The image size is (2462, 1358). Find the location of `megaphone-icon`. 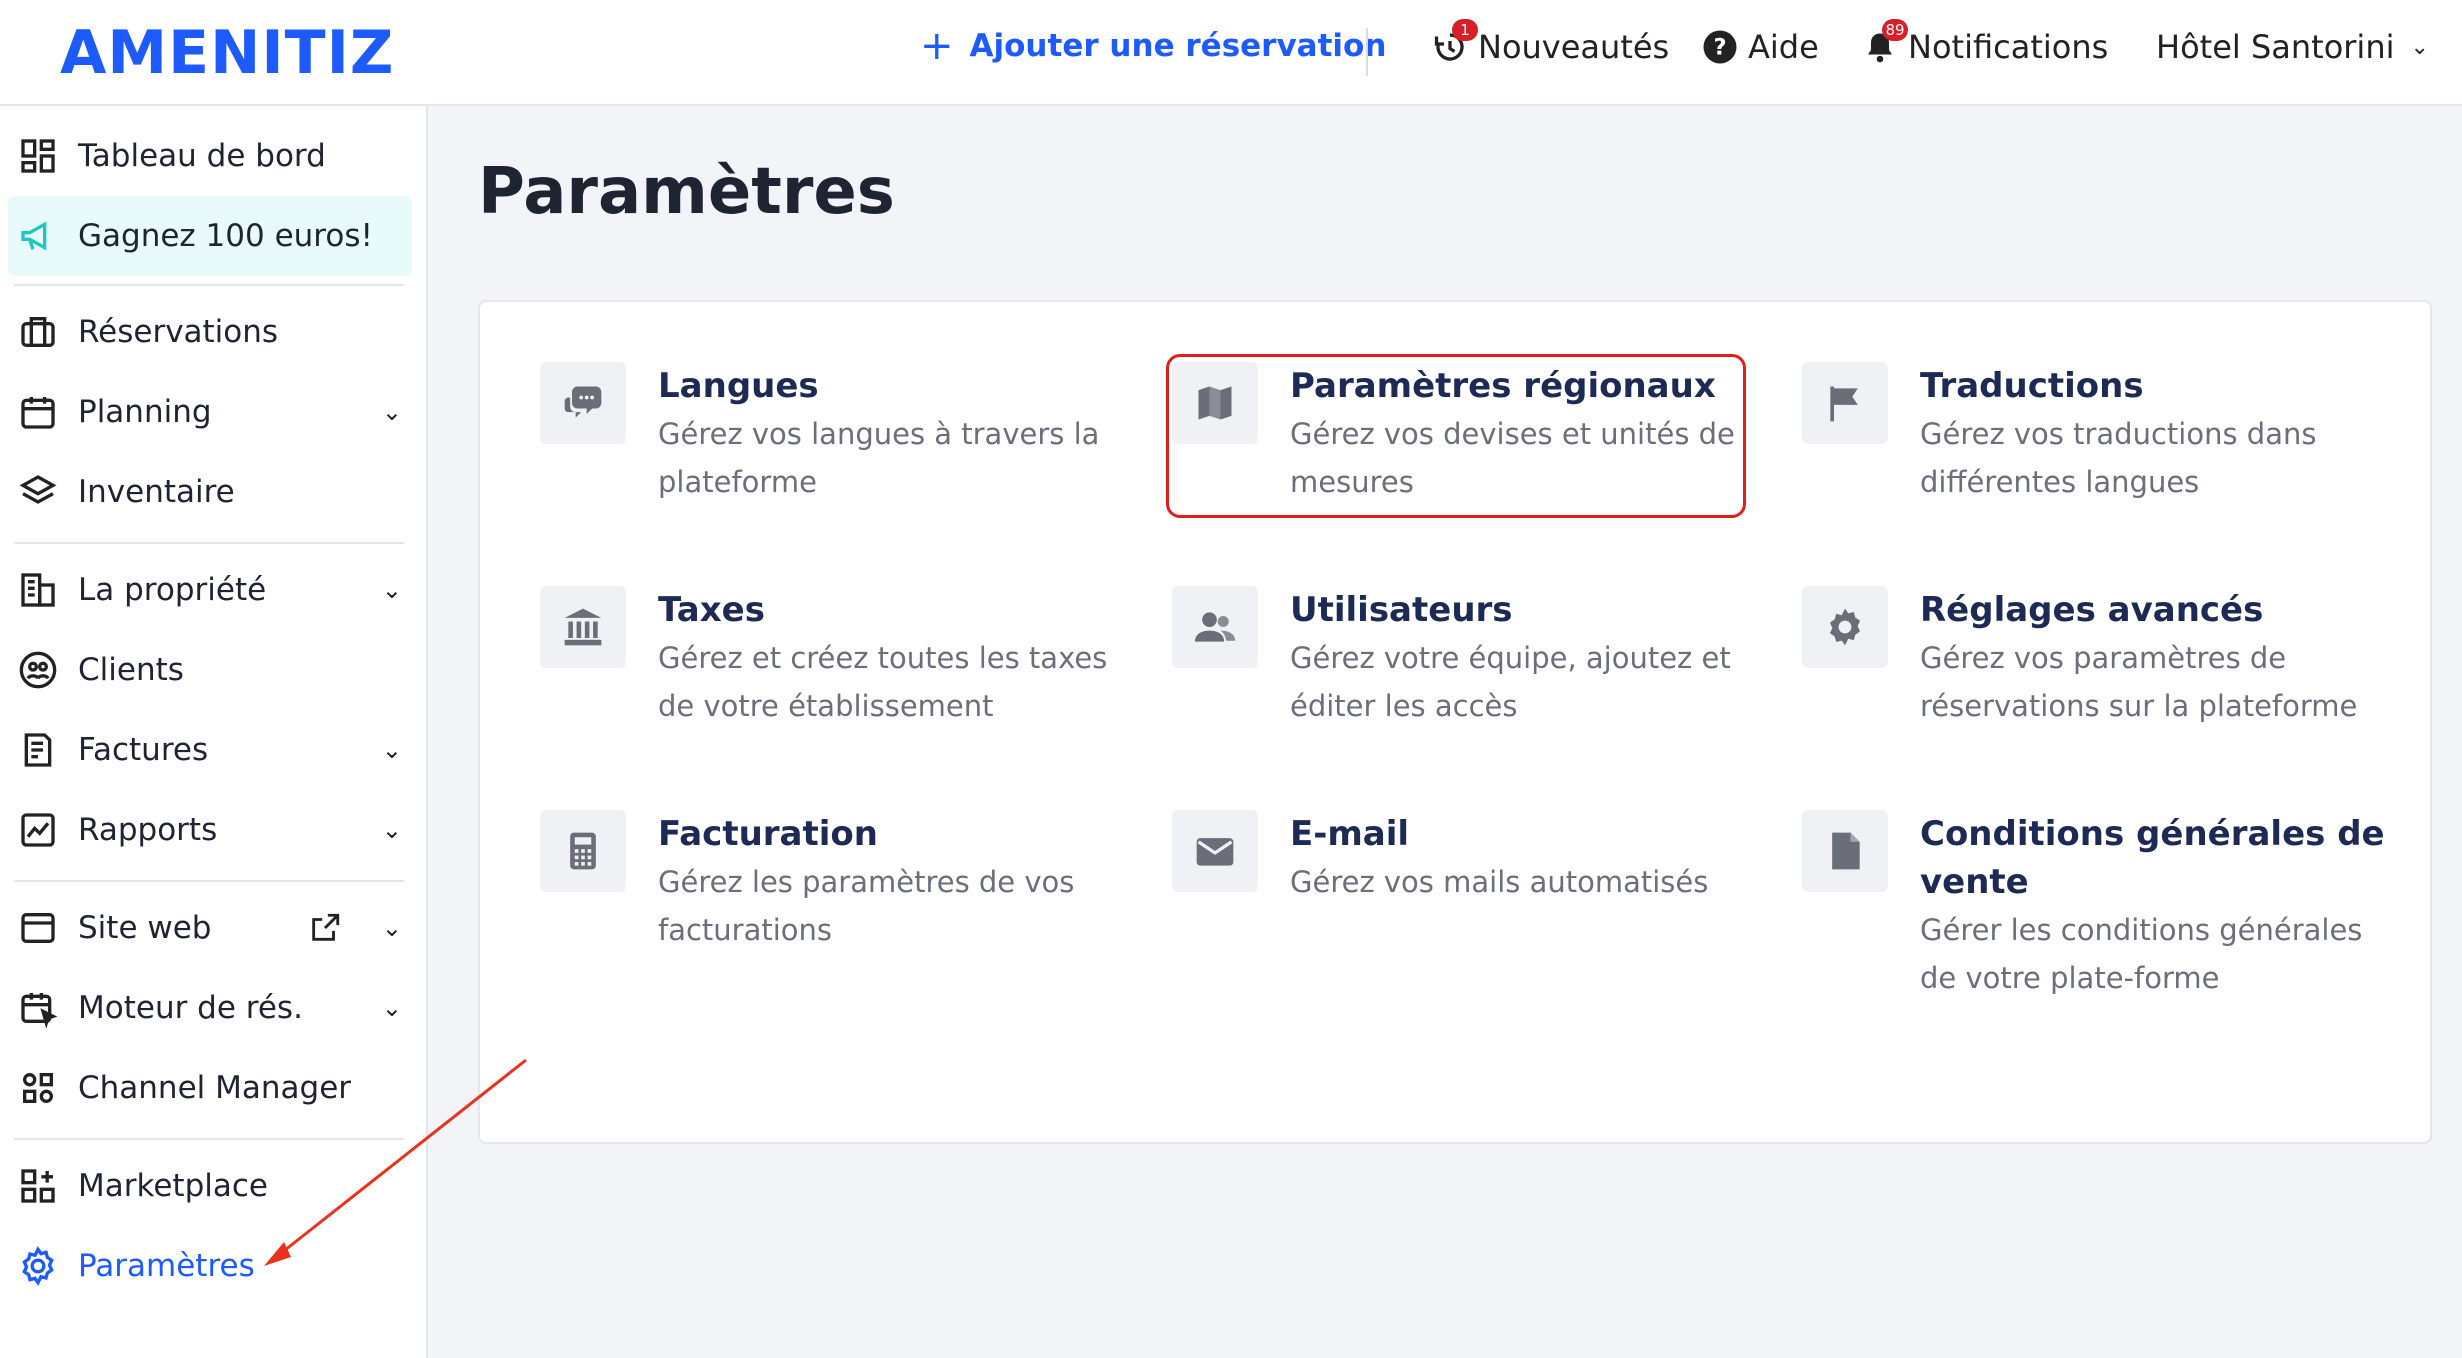

megaphone-icon is located at coordinates (38, 236).